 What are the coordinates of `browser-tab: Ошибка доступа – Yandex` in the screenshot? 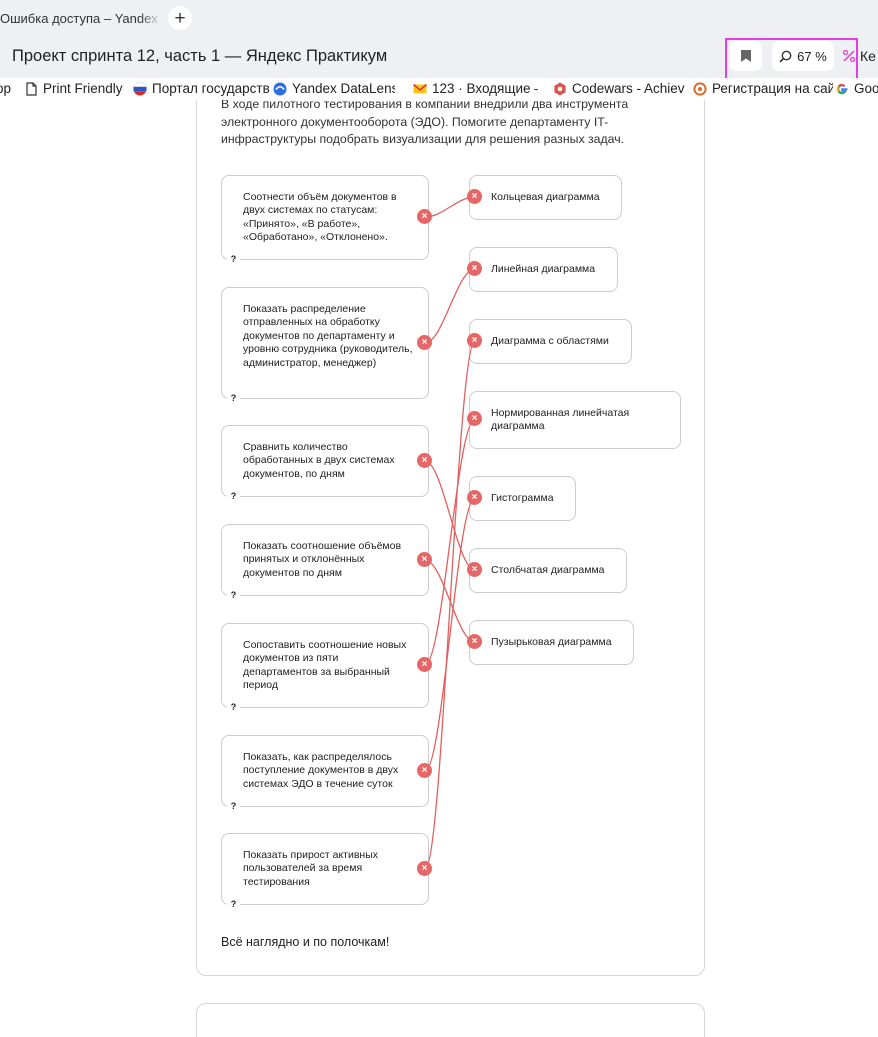 It's located at (81, 18).